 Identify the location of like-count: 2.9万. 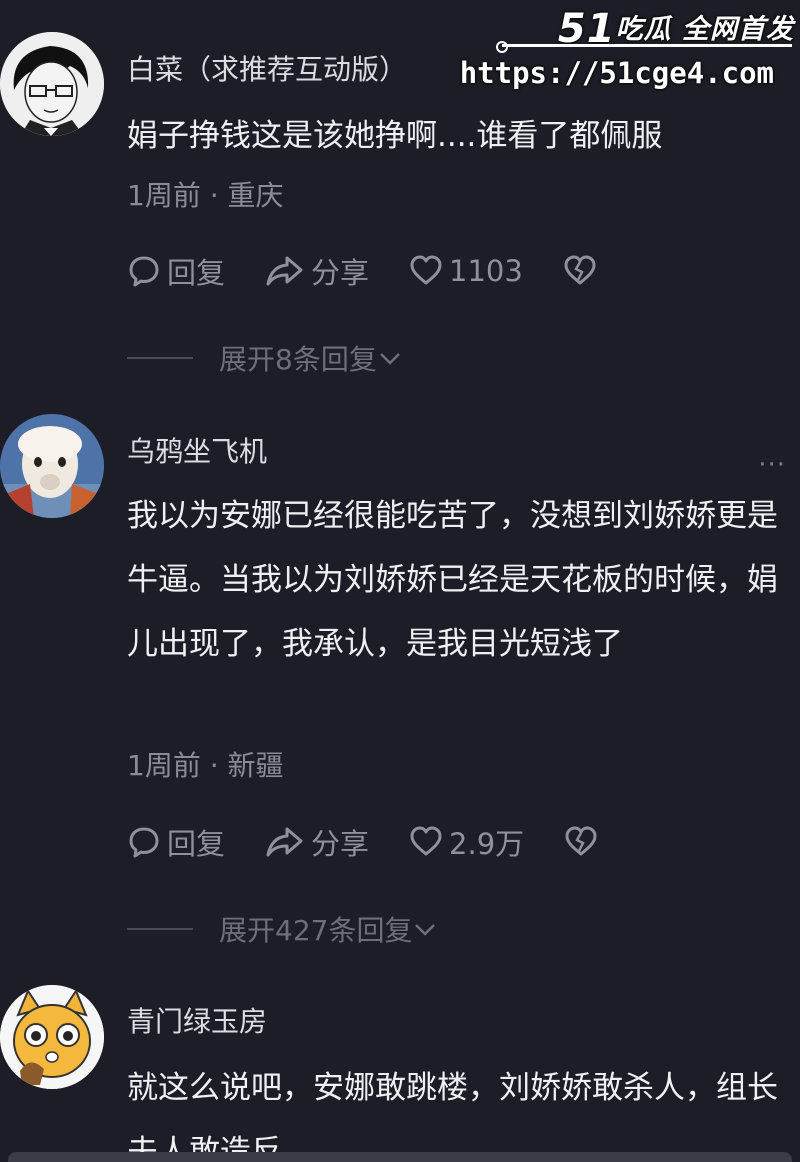
(487, 844).